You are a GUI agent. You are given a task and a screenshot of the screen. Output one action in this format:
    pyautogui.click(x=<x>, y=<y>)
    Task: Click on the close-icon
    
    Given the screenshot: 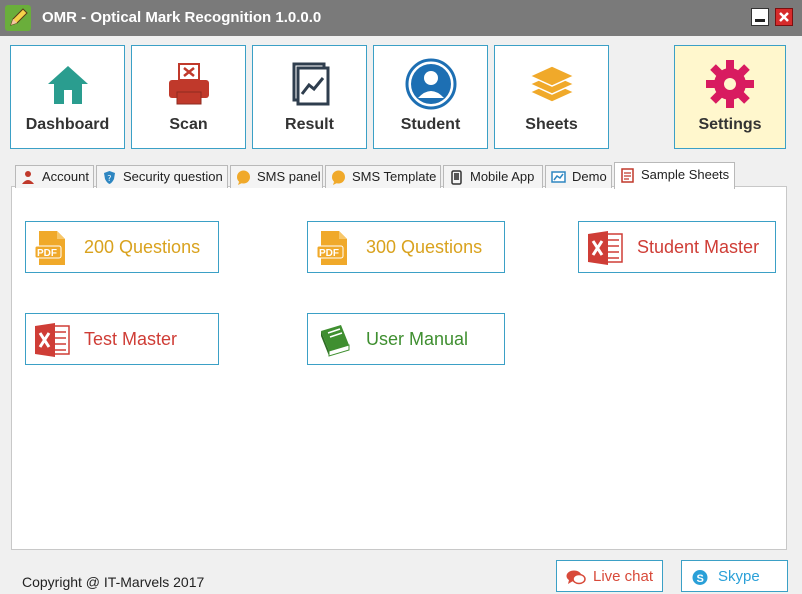 What is the action you would take?
    pyautogui.click(x=784, y=17)
    